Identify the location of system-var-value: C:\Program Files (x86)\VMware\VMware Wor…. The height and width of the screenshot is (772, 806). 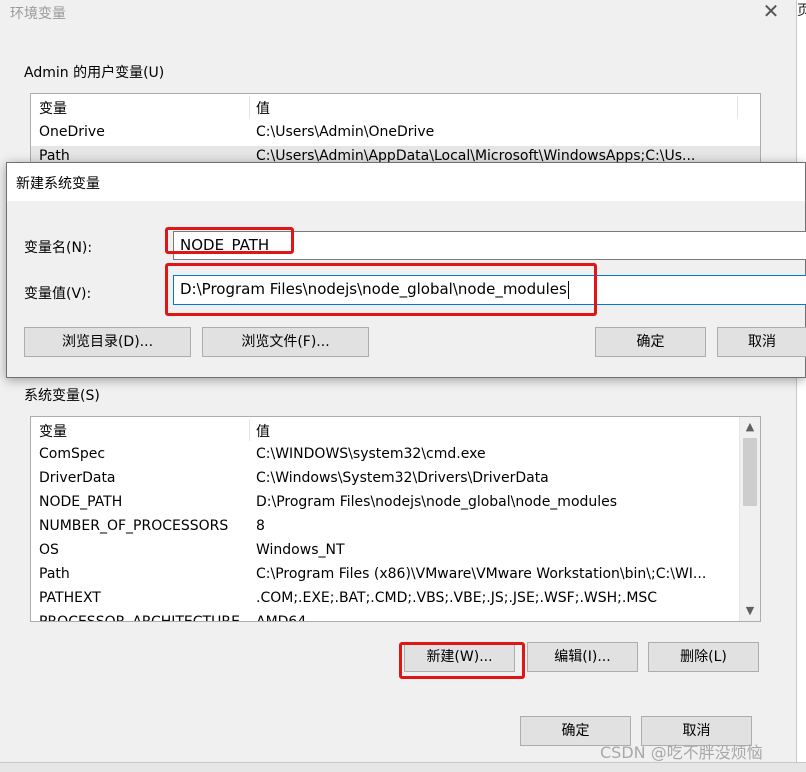
(481, 574).